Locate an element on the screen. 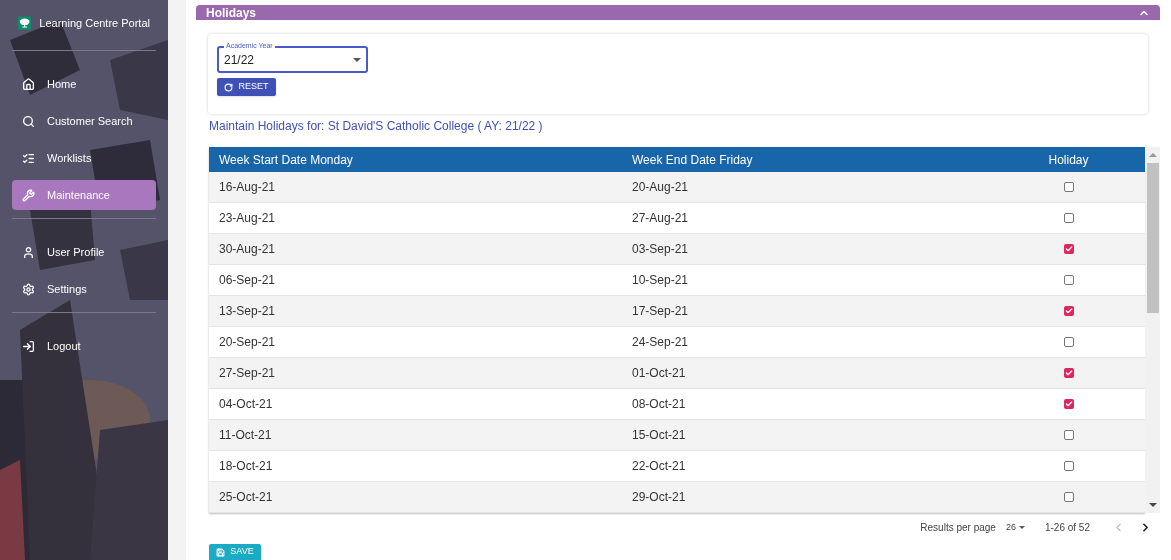 The width and height of the screenshot is (1171, 560). reset-button: RESET is located at coordinates (246, 87).